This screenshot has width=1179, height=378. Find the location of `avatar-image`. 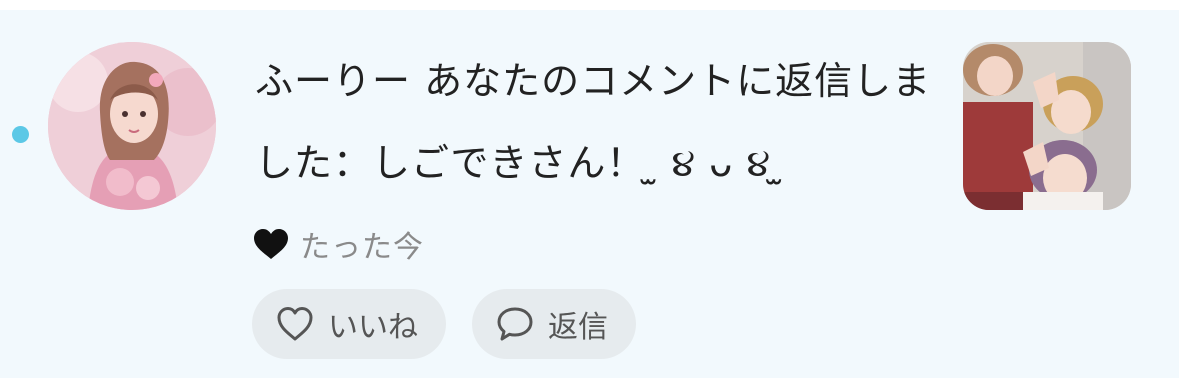

avatar-image is located at coordinates (132, 126).